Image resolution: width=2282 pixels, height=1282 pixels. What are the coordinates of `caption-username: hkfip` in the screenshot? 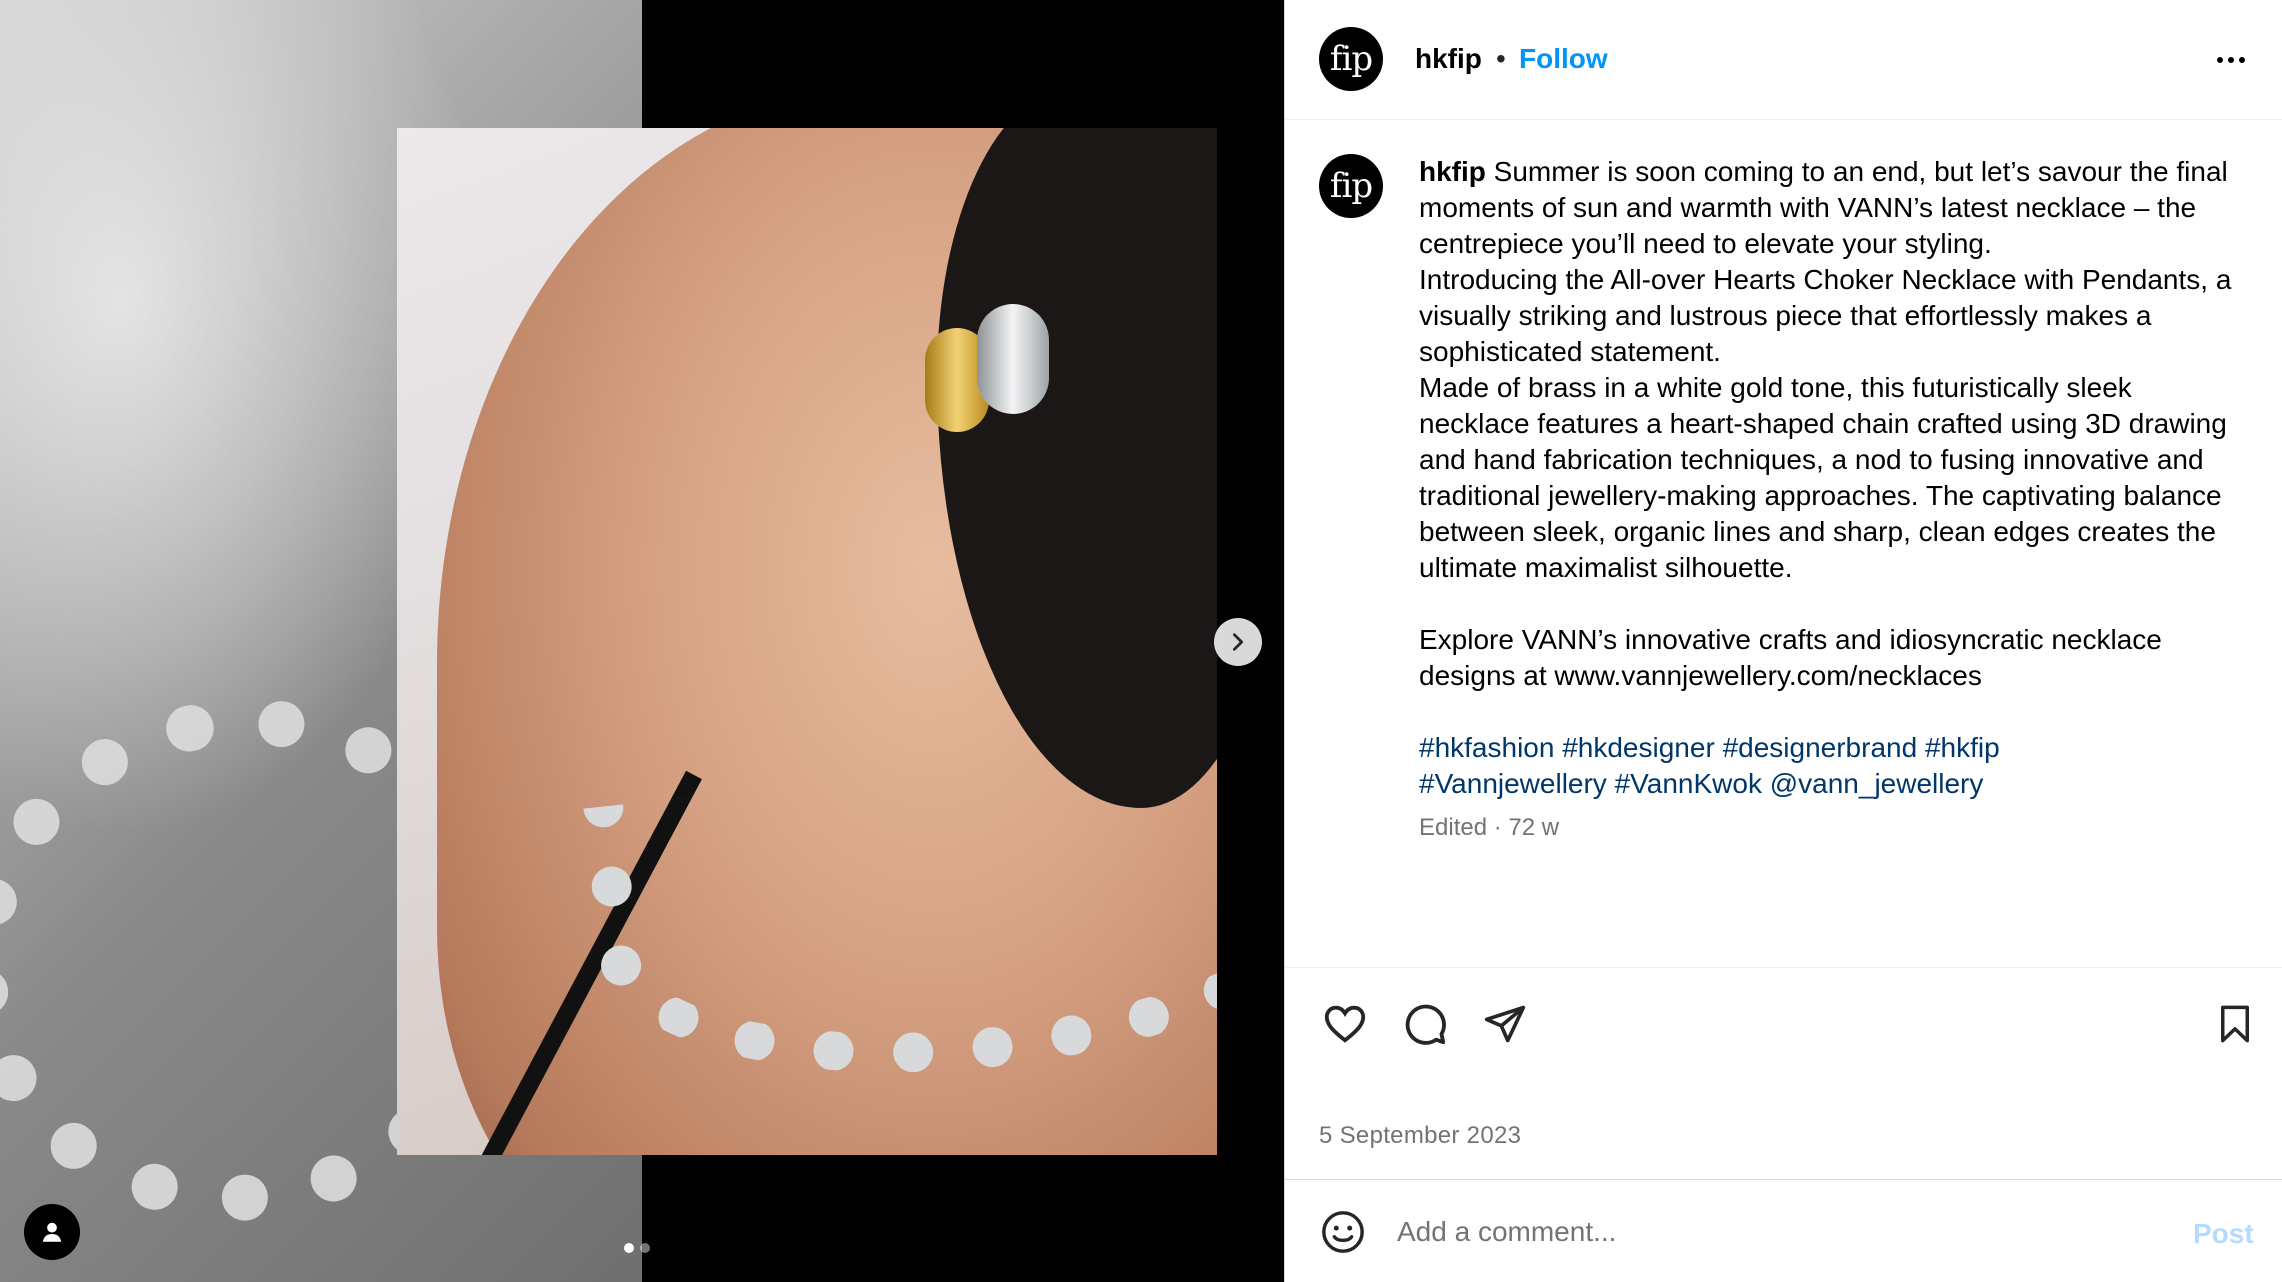 It's located at (1452, 171).